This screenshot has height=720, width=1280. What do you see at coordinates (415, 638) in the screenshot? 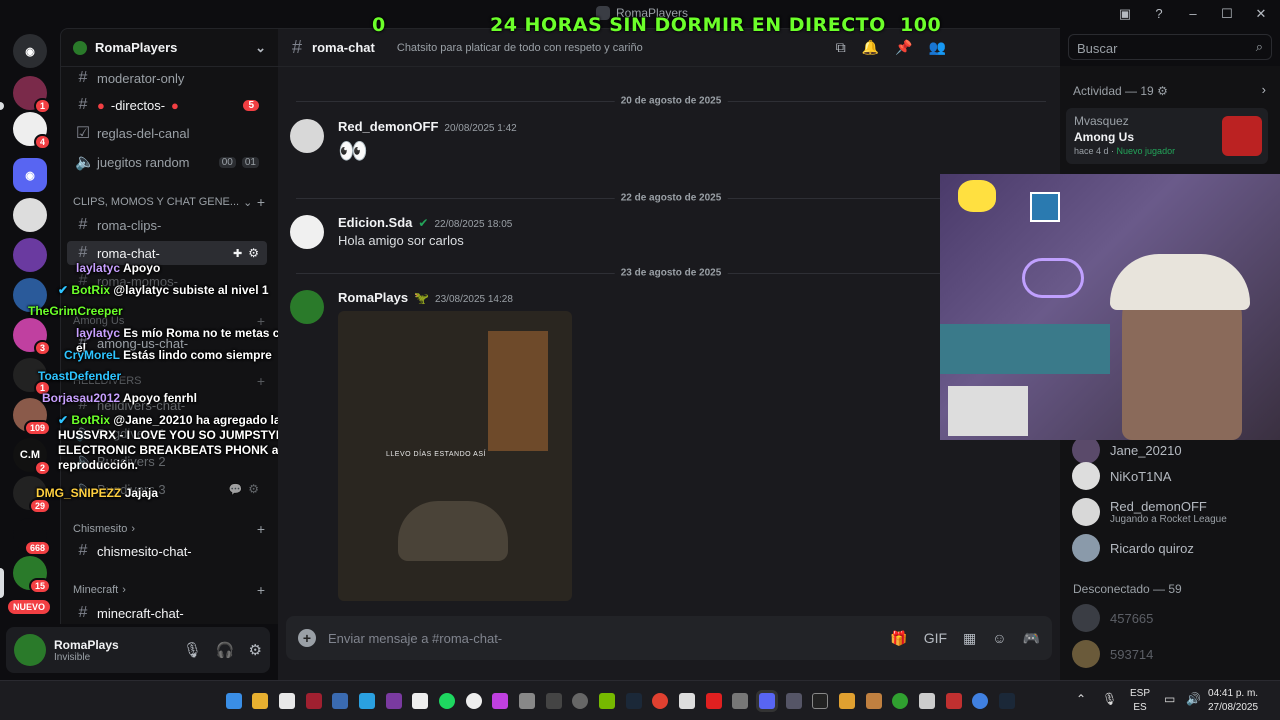
I see `message-input: Enviar mensaje a #roma-chat-` at bounding box center [415, 638].